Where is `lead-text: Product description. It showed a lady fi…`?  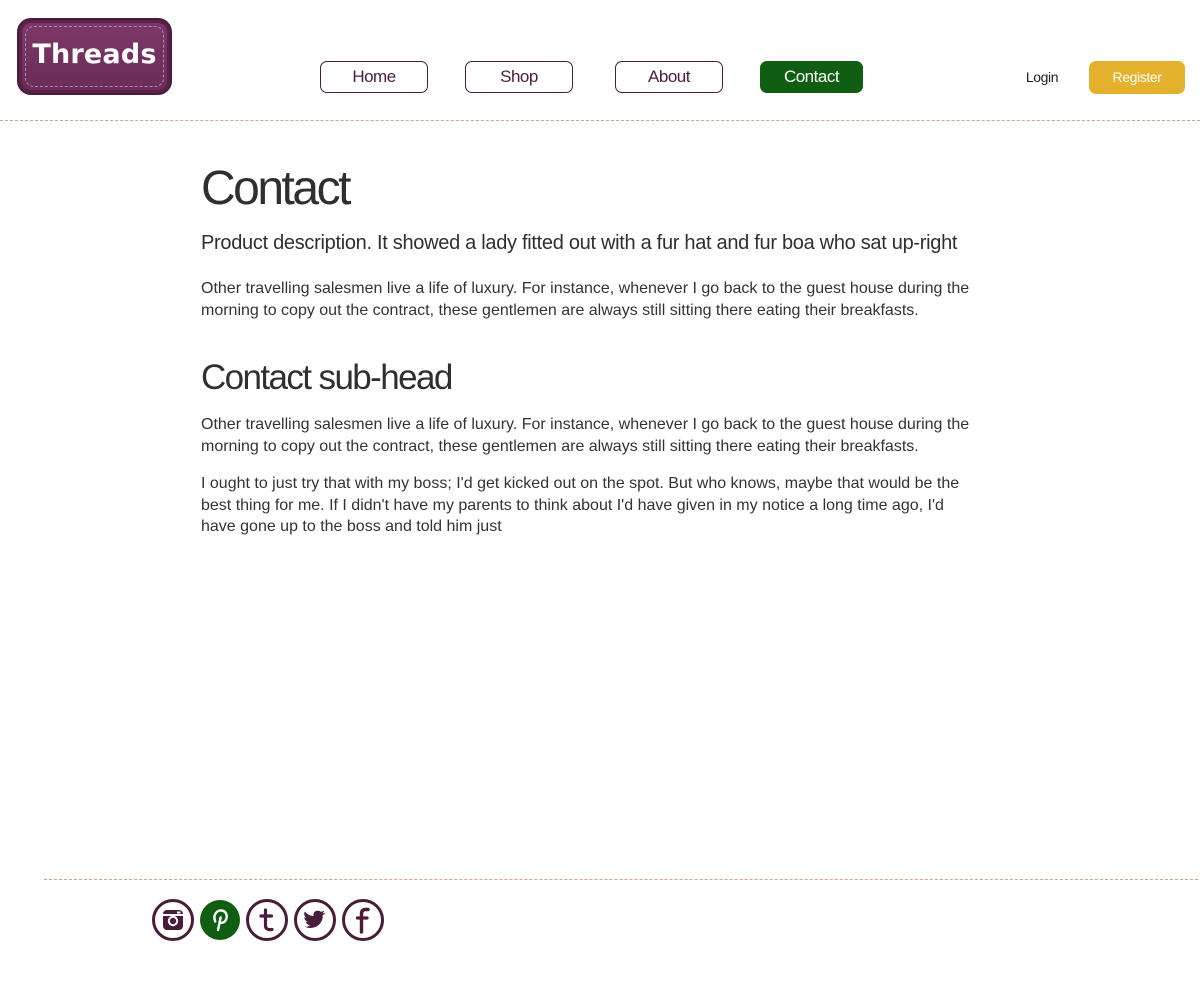
lead-text: Product description. It showed a lady fi… is located at coordinates (579, 243).